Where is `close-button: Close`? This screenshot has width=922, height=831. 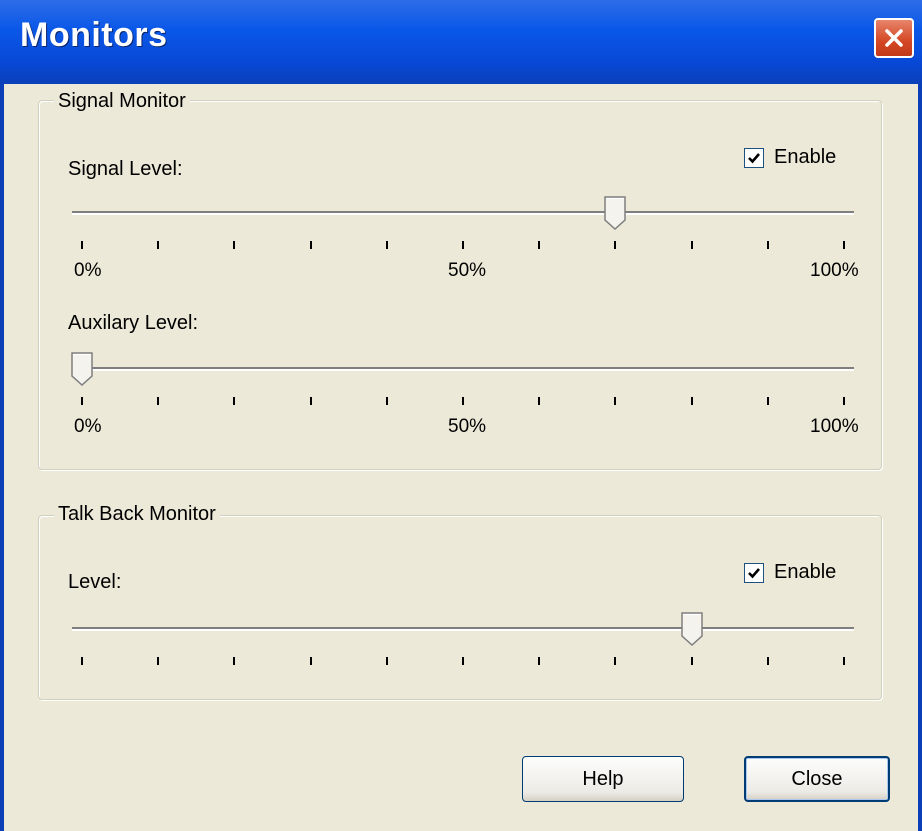 close-button: Close is located at coordinates (817, 779).